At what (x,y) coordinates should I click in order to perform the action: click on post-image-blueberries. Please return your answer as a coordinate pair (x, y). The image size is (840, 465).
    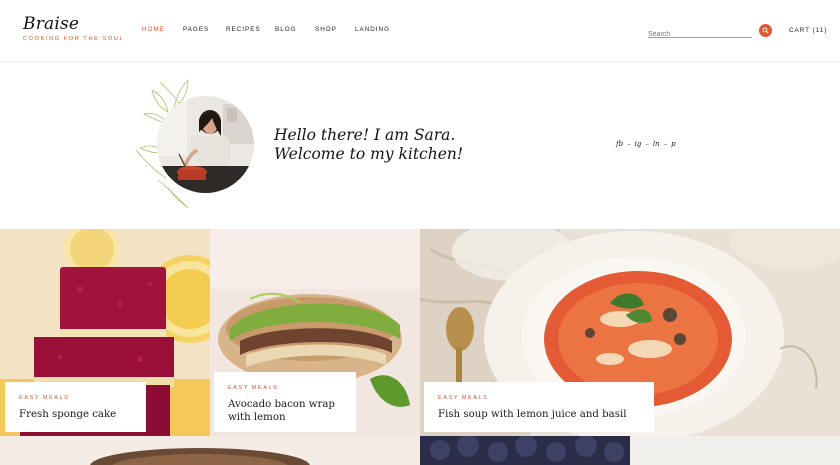
    Looking at the image, I should click on (525, 450).